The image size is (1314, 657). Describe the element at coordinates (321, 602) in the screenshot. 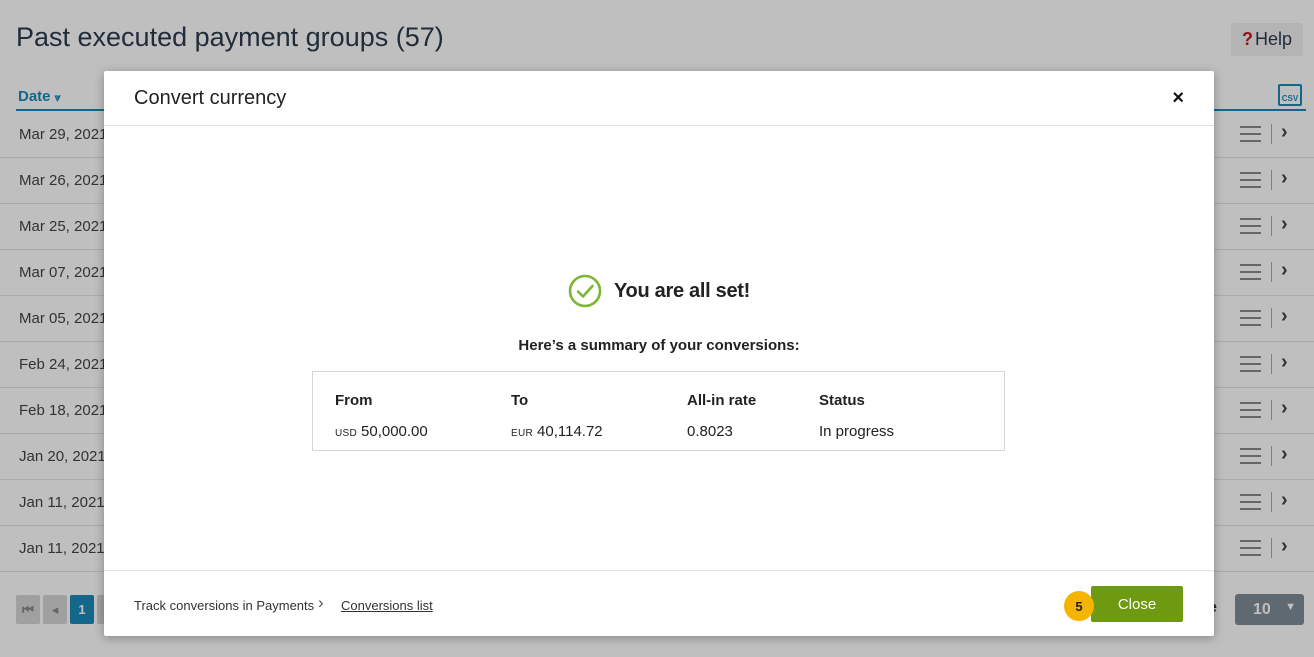

I see `chevron-right-icon: ›` at that location.